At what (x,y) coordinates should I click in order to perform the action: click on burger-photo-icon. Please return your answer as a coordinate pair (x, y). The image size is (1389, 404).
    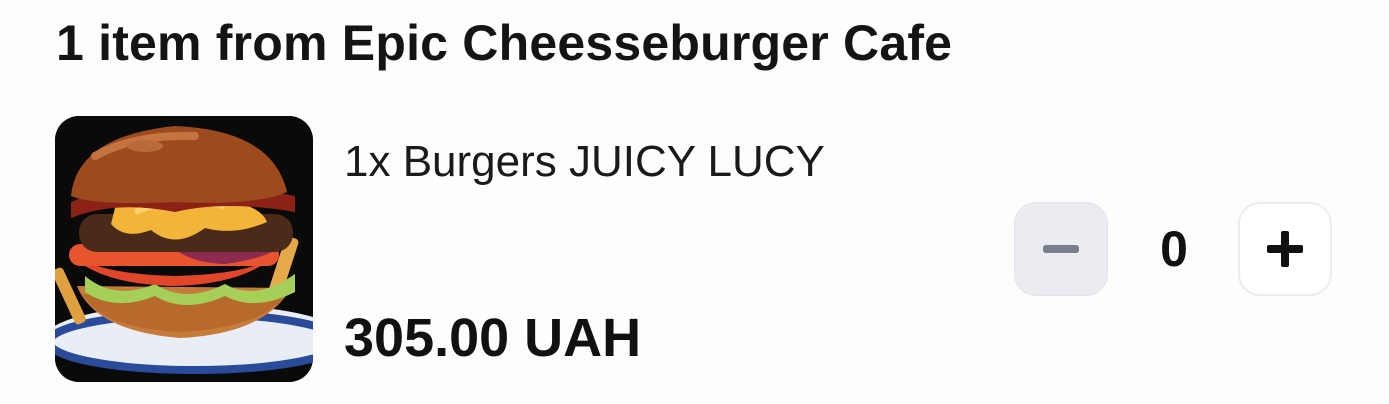
    Looking at the image, I should click on (184, 249).